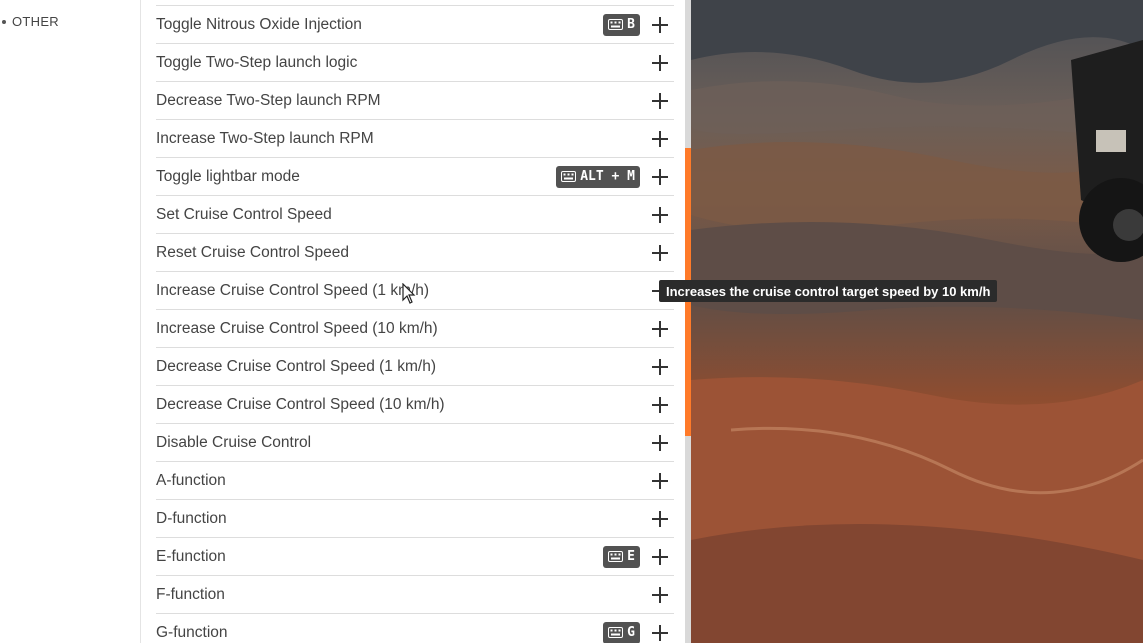  What do you see at coordinates (70, 321) in the screenshot?
I see `category-sidebar: OTHER` at bounding box center [70, 321].